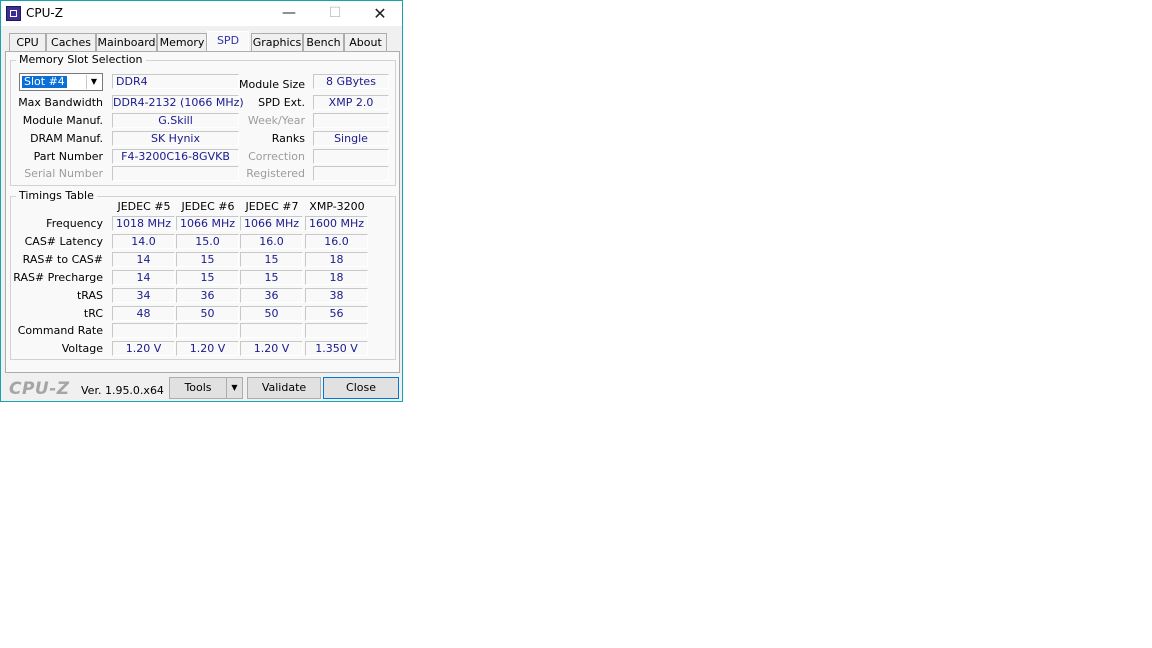 The image size is (1152, 648). I want to click on serial-number-field, so click(175, 173).